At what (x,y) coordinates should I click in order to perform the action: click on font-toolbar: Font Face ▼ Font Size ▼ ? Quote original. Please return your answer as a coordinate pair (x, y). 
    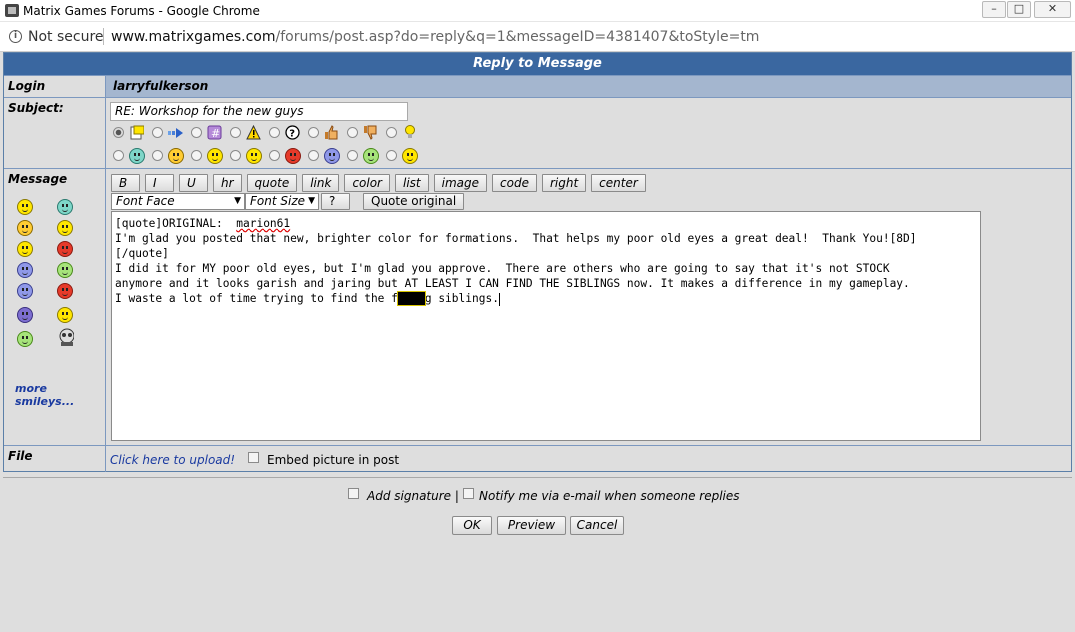
    Looking at the image, I should click on (290, 201).